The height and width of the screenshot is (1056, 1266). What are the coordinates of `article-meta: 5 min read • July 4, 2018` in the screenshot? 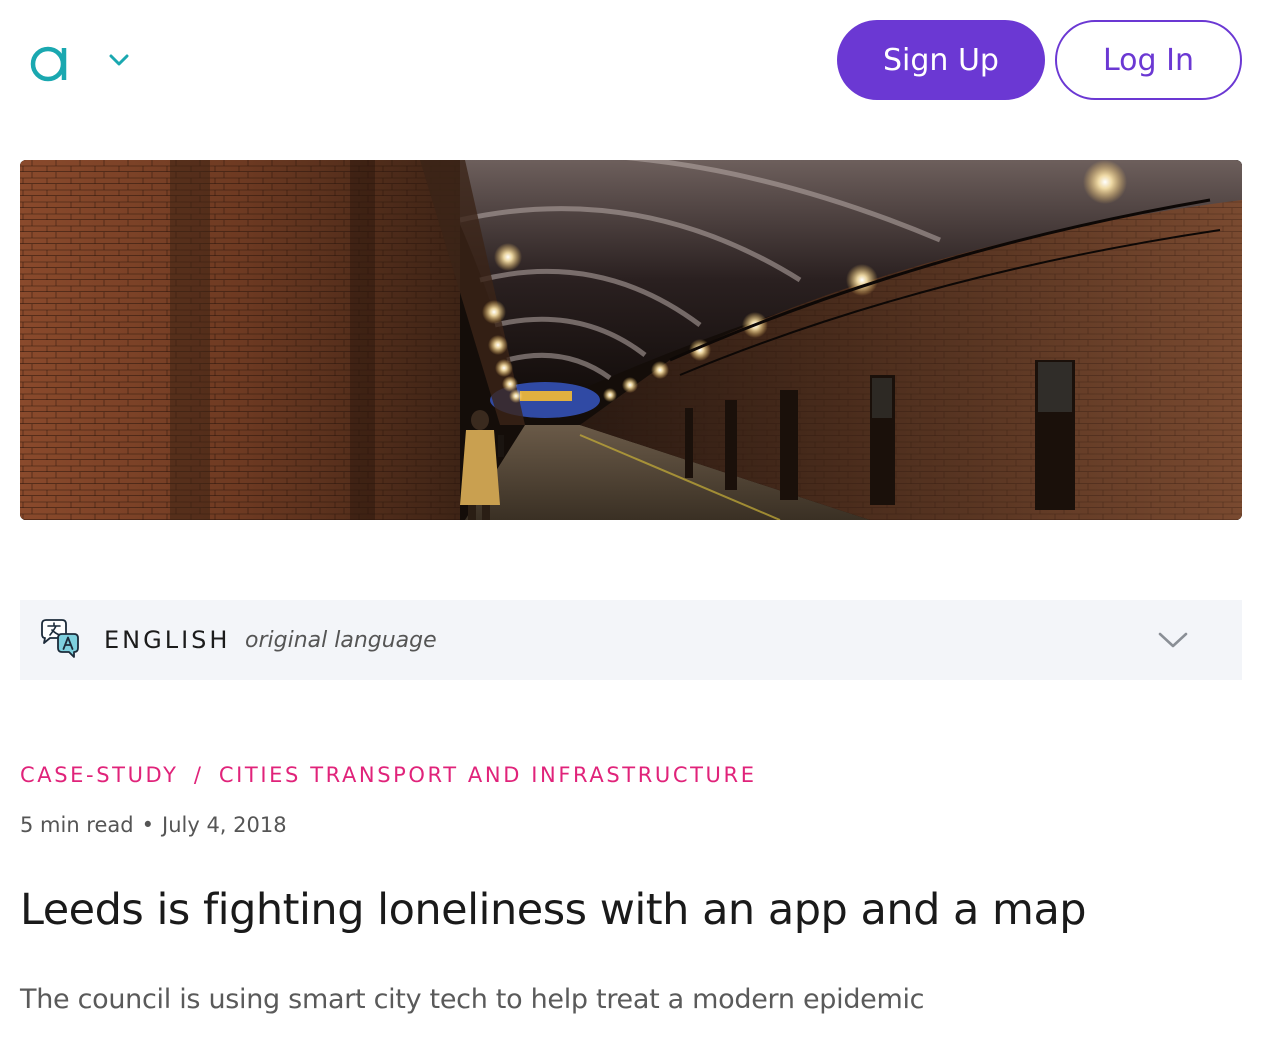 It's located at (153, 825).